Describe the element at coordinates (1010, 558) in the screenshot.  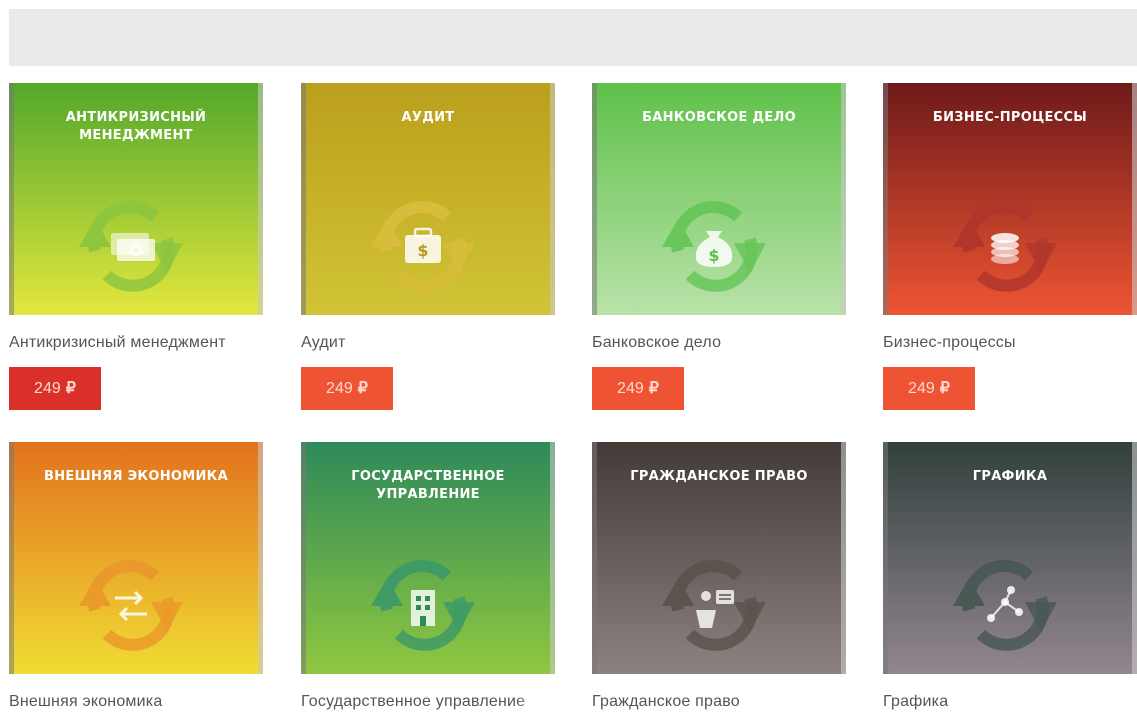
I see `product-cover: ГРАФИКА` at that location.